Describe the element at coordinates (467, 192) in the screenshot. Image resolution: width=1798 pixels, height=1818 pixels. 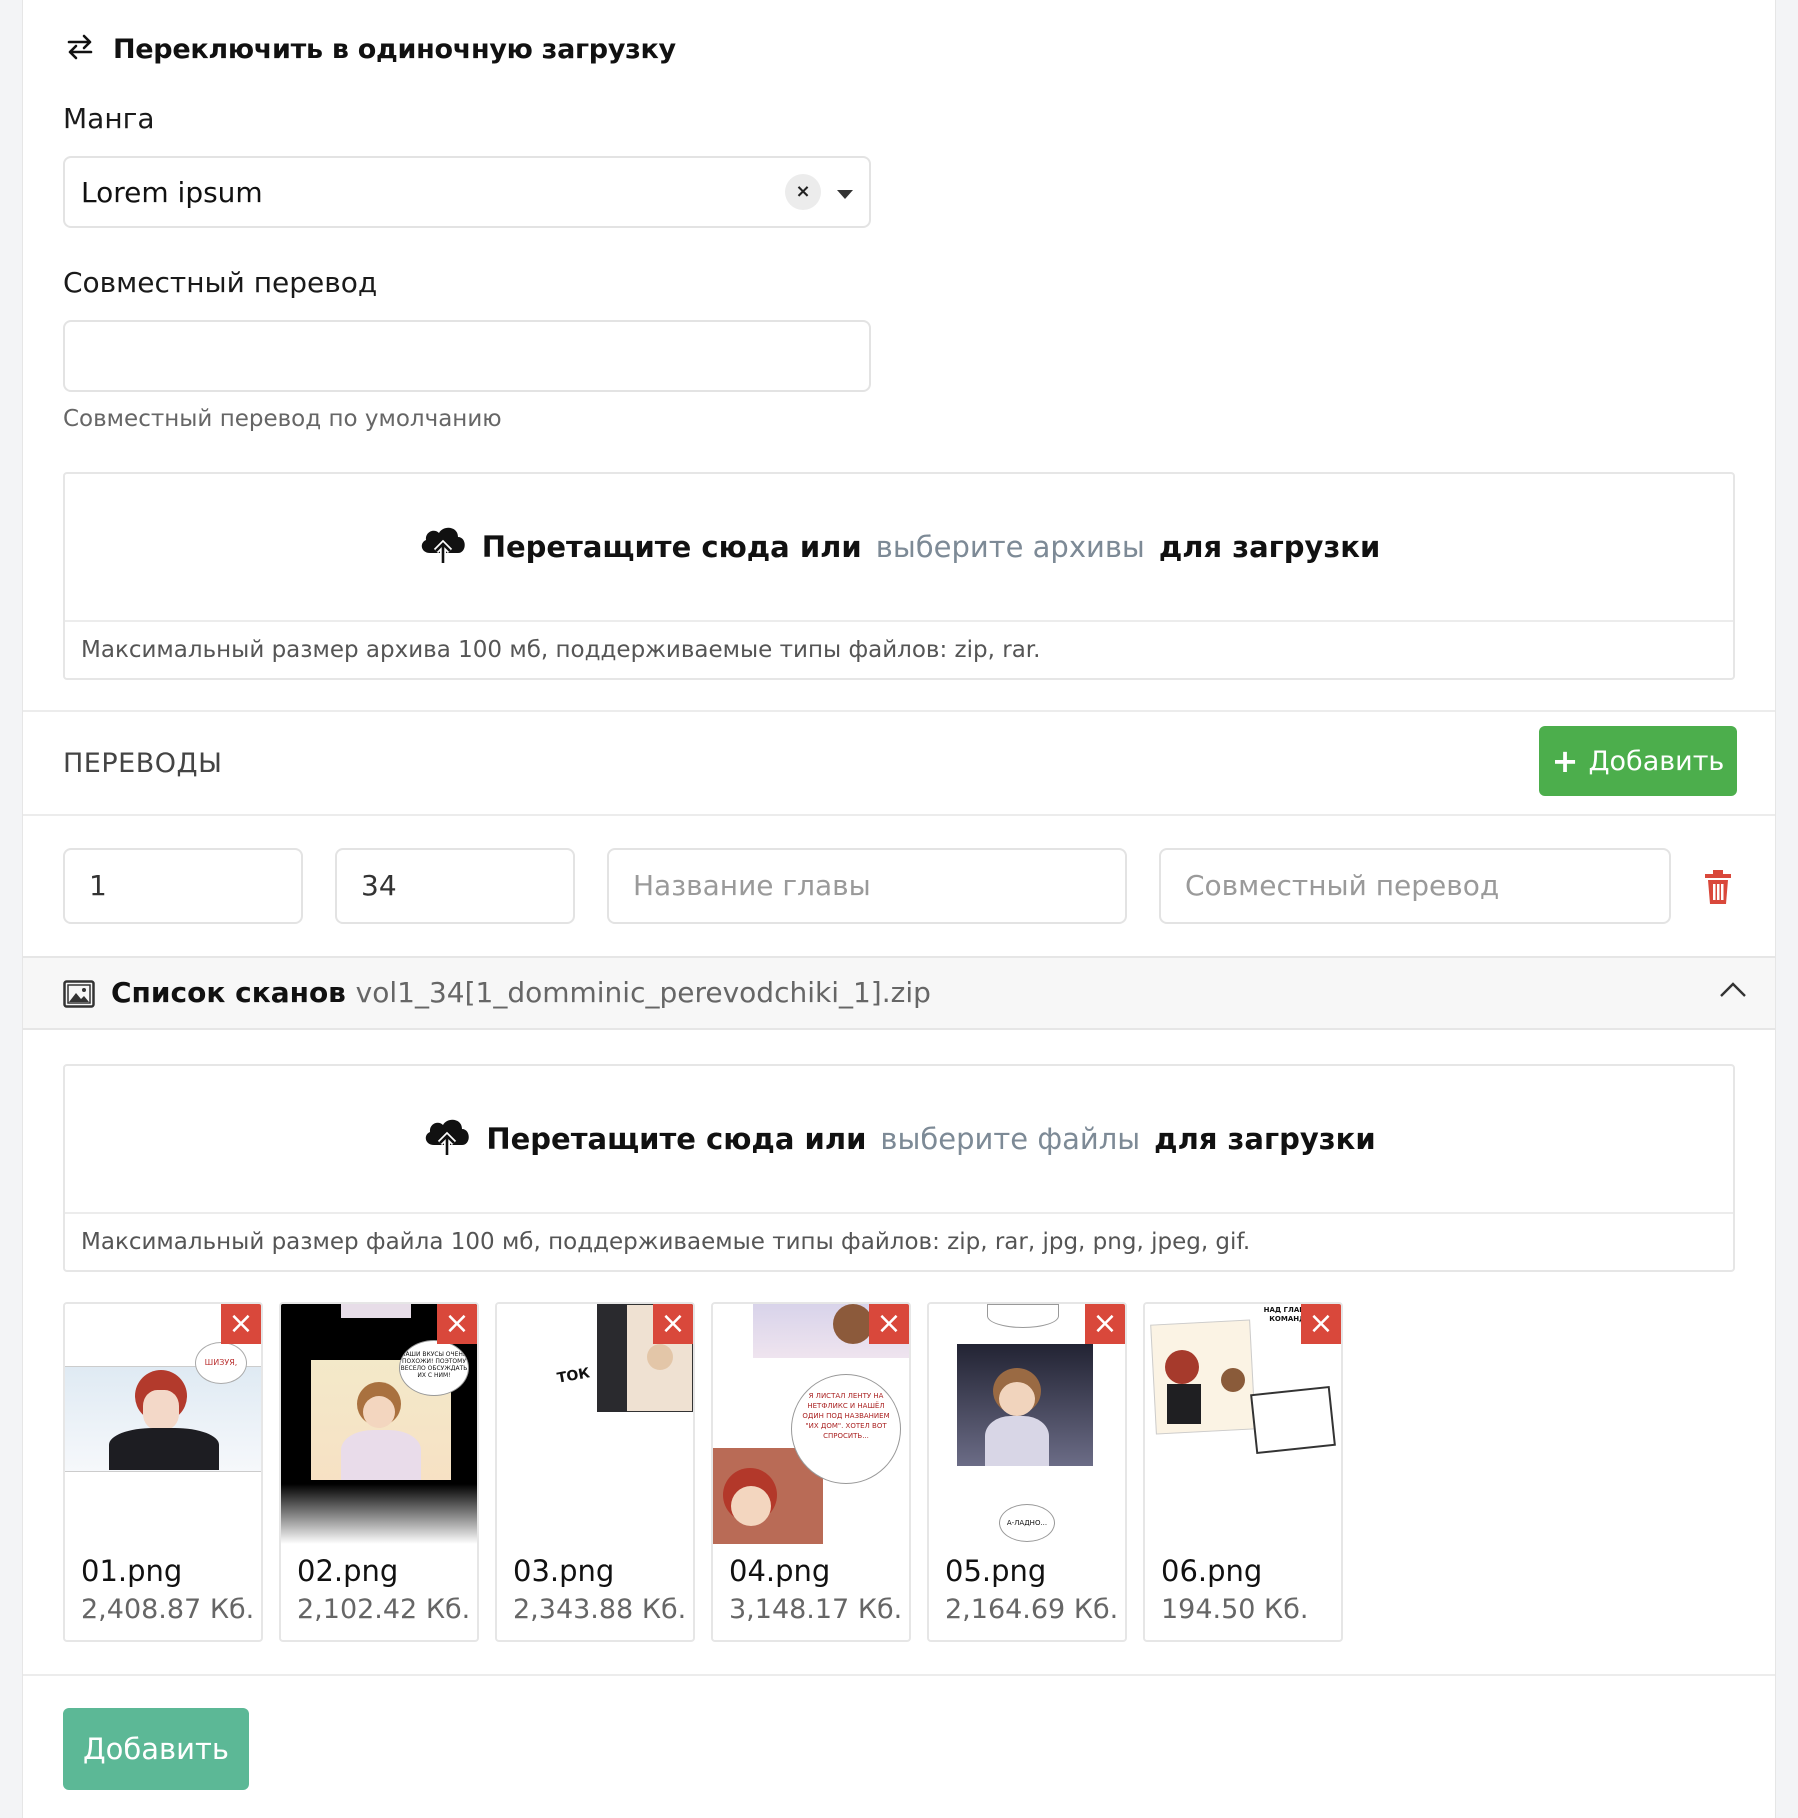
I see `manga-select: Lorem ipsum ×` at that location.